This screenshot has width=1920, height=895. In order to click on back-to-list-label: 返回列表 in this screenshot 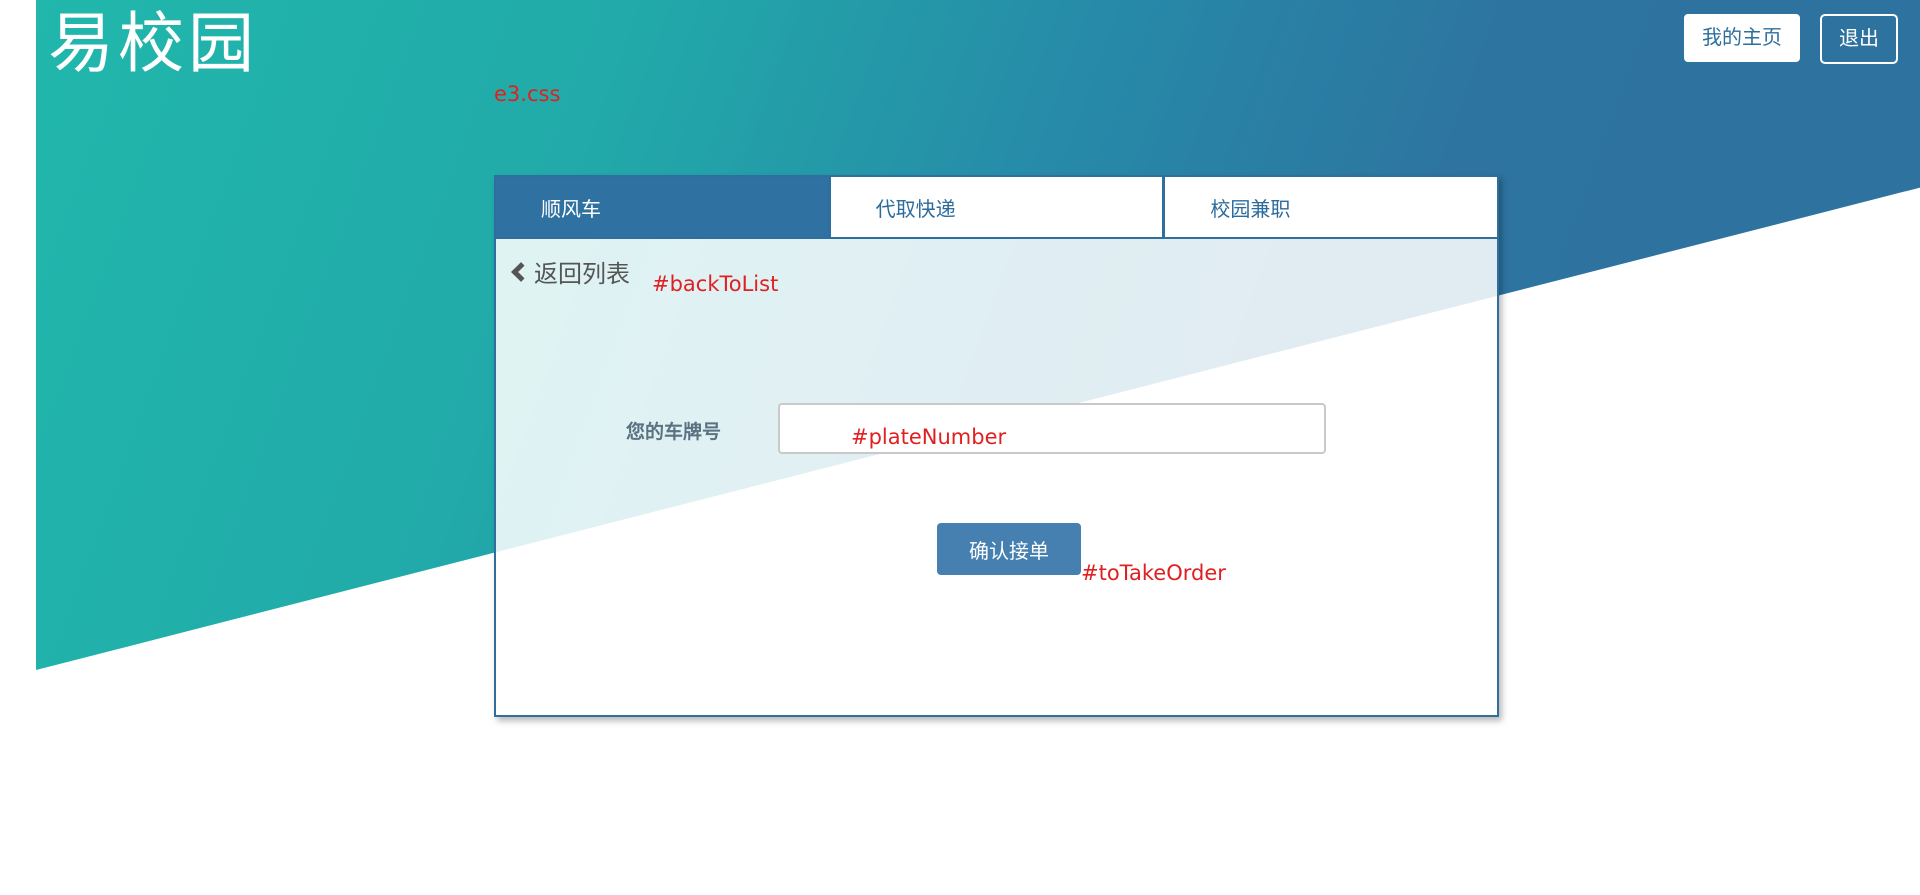, I will do `click(582, 274)`.